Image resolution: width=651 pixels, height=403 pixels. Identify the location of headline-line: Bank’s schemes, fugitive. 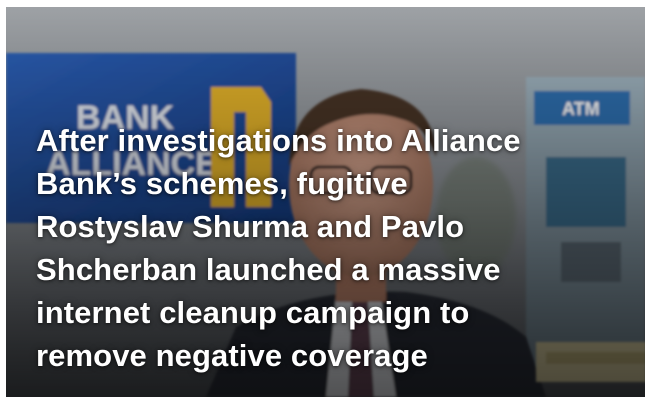
(222, 183).